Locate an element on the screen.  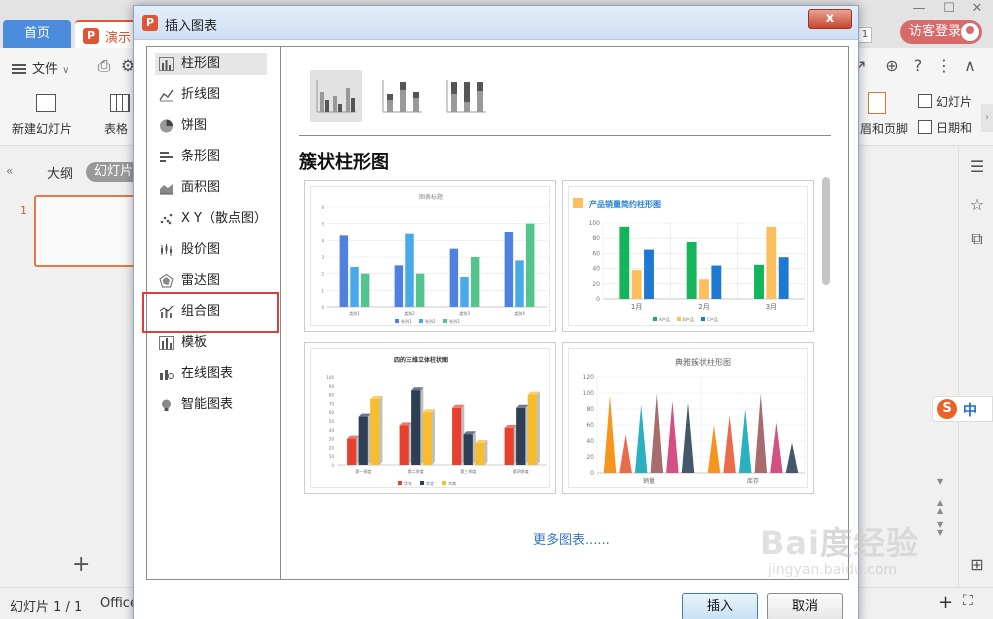
y-tick-label: 0 is located at coordinates (322, 307).